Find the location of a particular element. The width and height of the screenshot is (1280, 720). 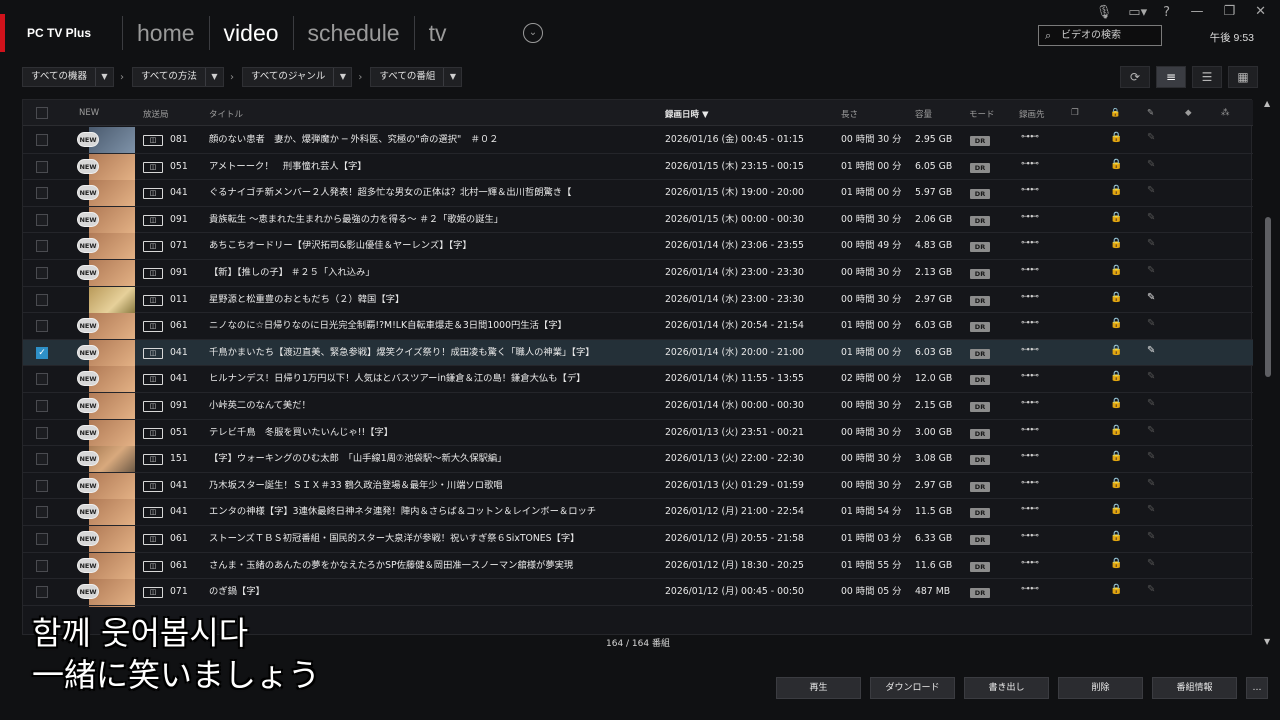

col-copy-icon: ❐ is located at coordinates (1075, 113).